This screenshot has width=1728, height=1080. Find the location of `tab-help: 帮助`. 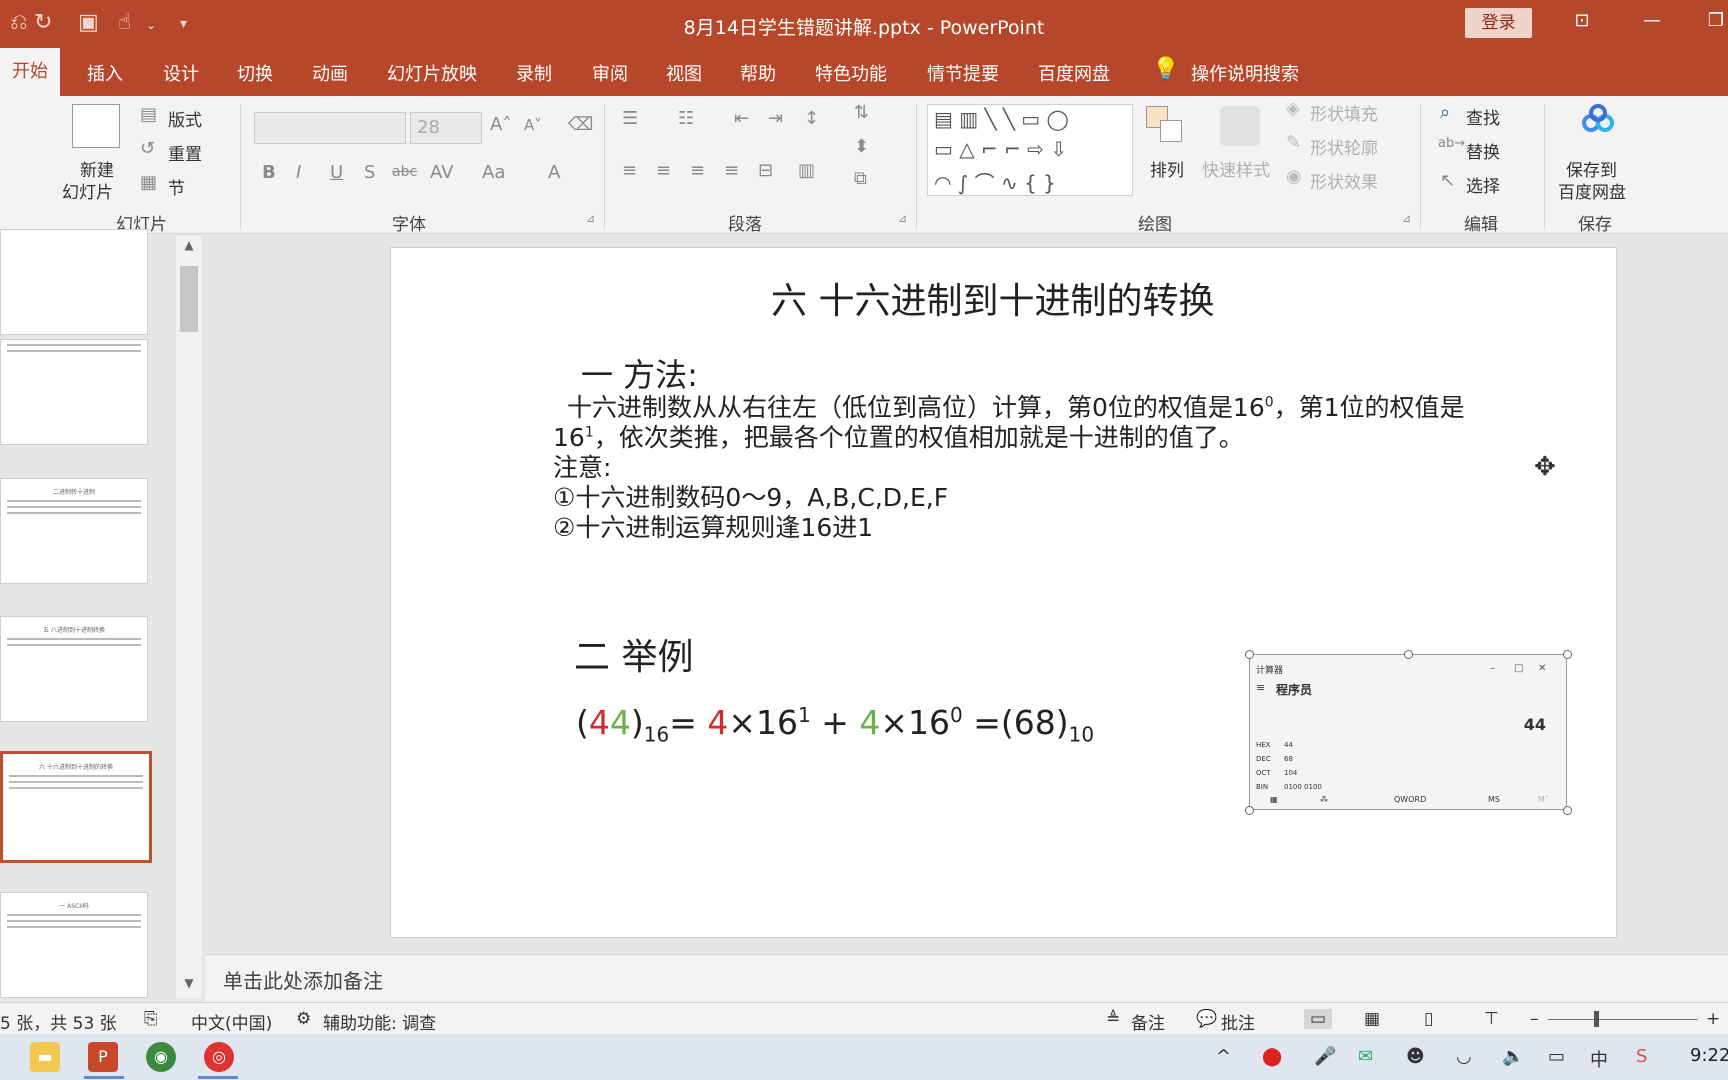

tab-help: 帮助 is located at coordinates (758, 73).